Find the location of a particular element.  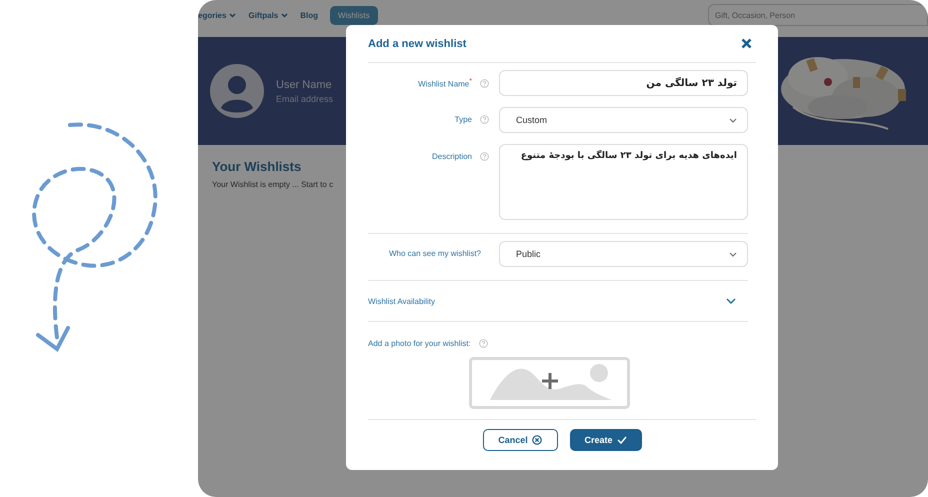

search-field: Gift, Occasion, Person is located at coordinates (818, 15).